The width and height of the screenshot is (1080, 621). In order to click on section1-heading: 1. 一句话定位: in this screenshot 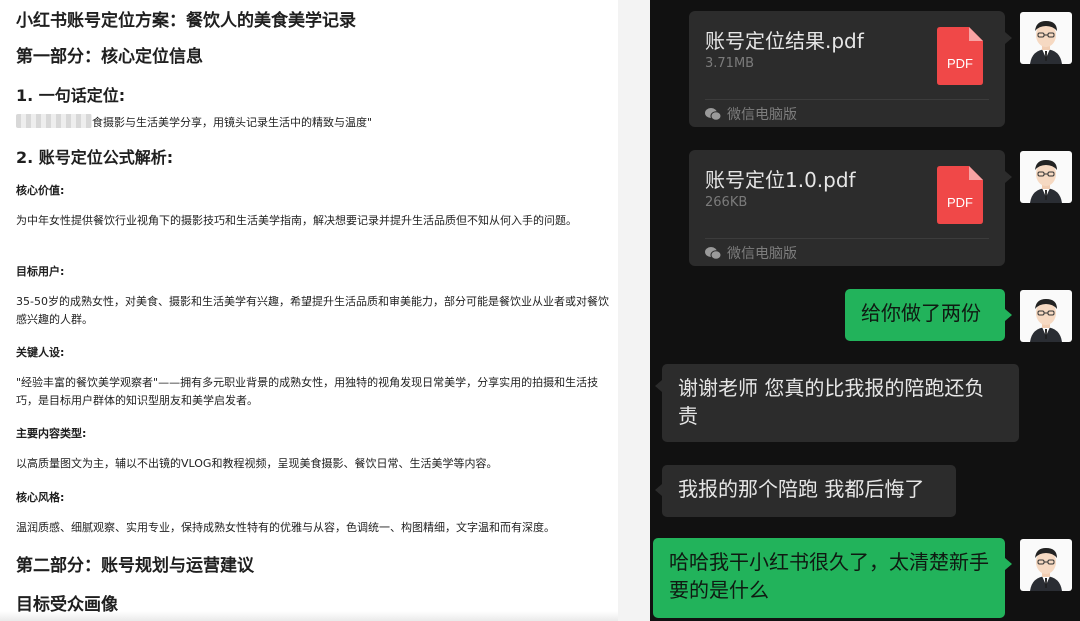, I will do `click(71, 95)`.